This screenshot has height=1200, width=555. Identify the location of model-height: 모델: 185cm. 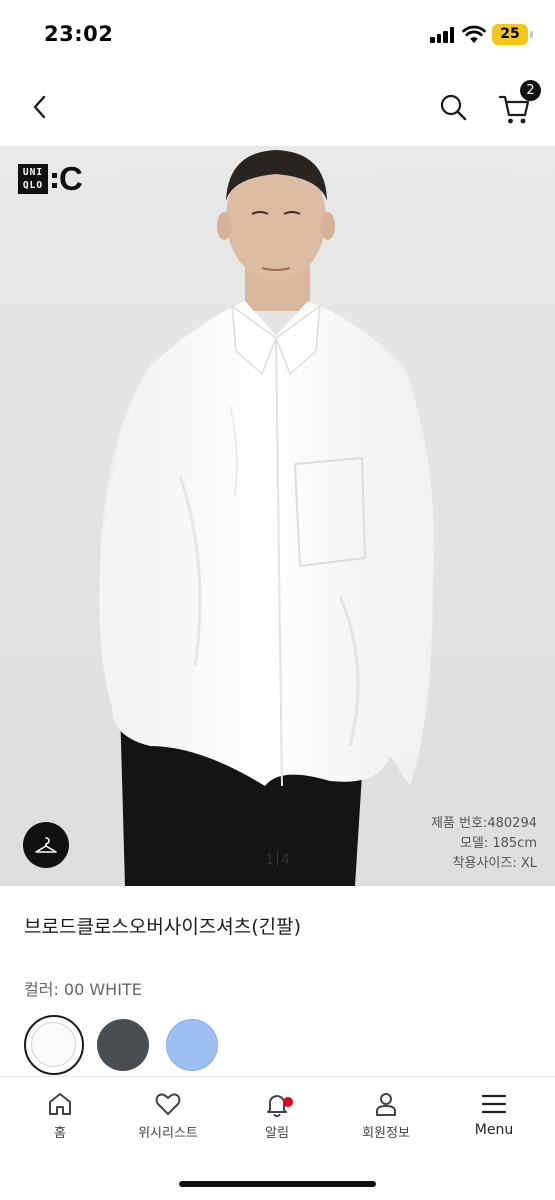
(498, 843).